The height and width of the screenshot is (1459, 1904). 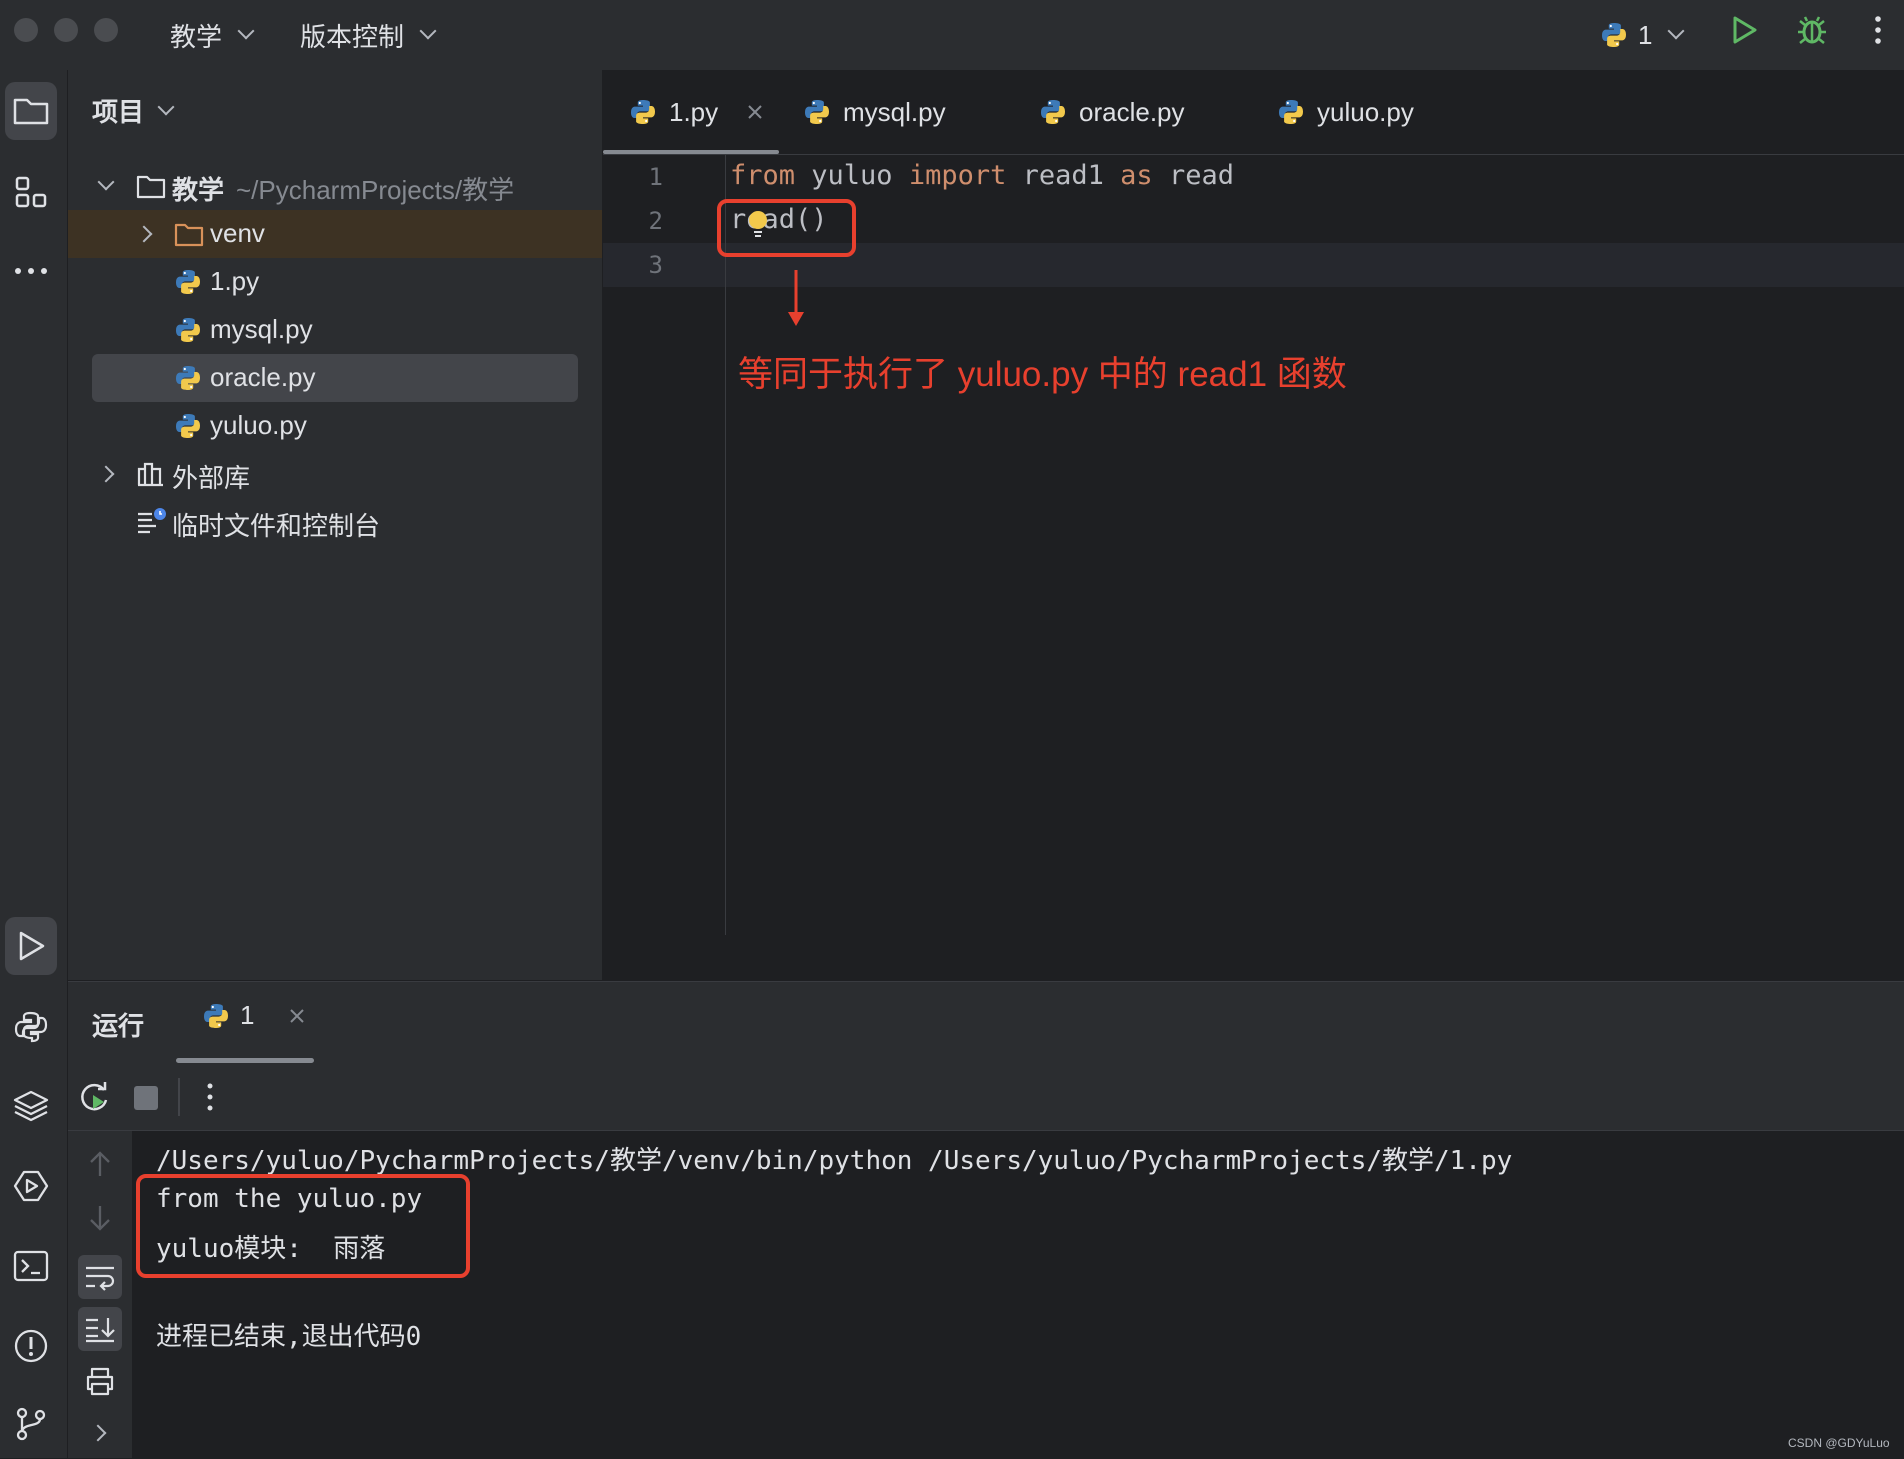 What do you see at coordinates (335, 426) in the screenshot?
I see `tree-item-yuluopy: yuluo.py` at bounding box center [335, 426].